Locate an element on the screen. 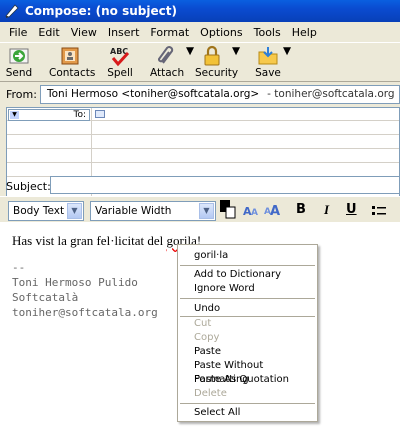 This screenshot has height=439, width=400. text-color-picker-icon is located at coordinates (228, 210).